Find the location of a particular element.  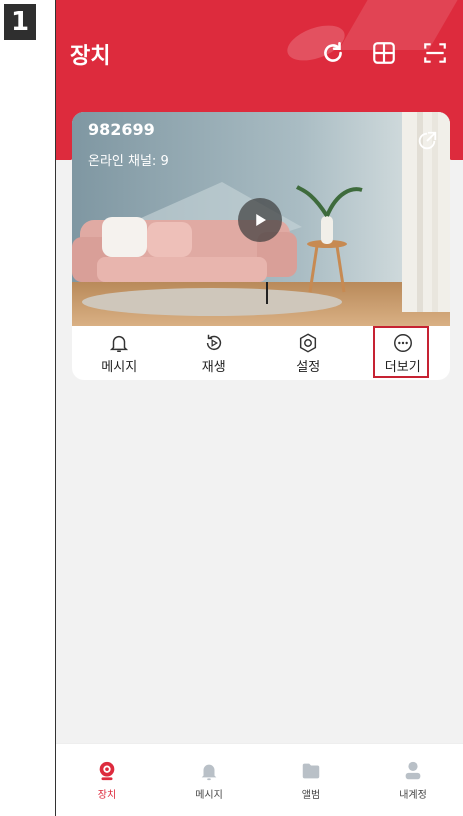

play-button is located at coordinates (260, 220).